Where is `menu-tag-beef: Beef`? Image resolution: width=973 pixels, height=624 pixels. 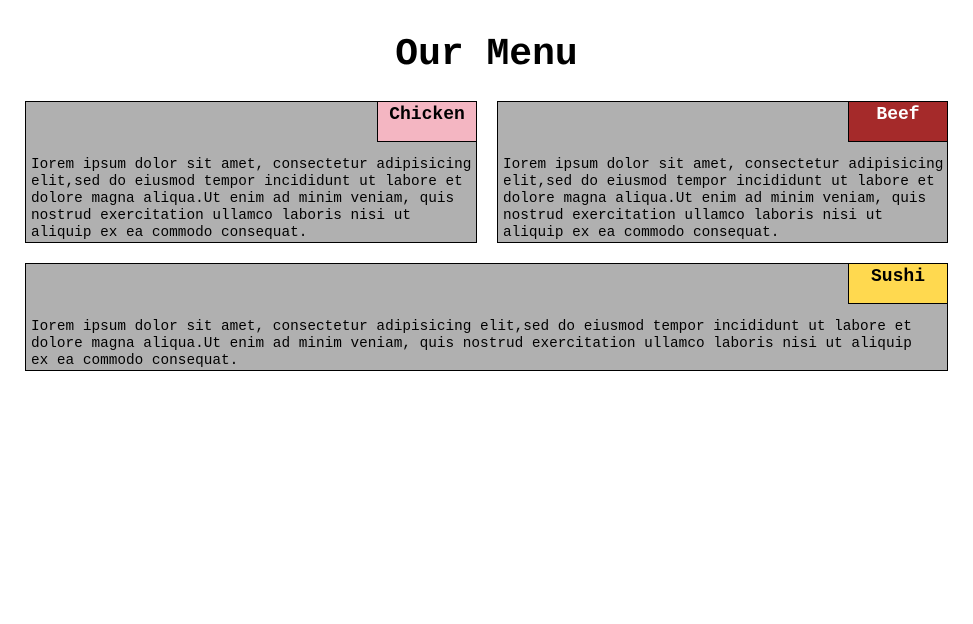
menu-tag-beef: Beef is located at coordinates (898, 121).